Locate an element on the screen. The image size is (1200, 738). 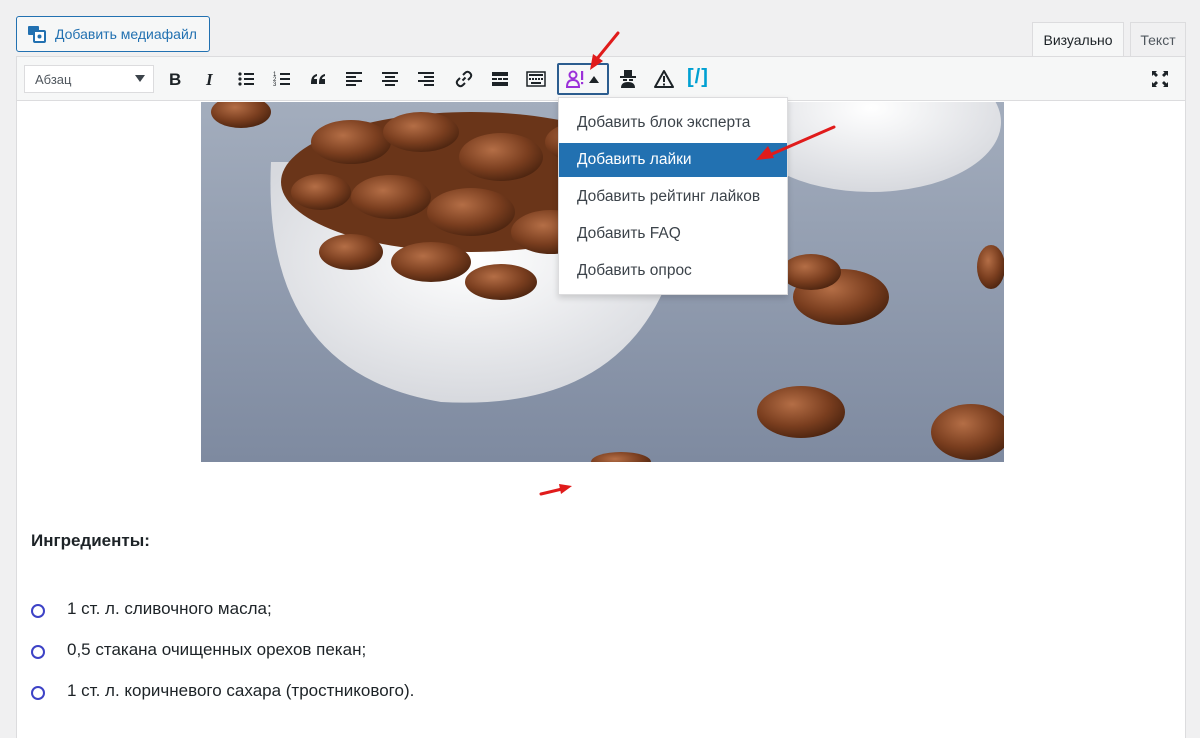
italic-button: I is located at coordinates (210, 79).